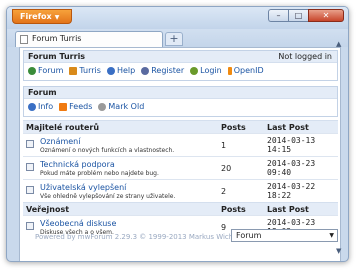 This screenshot has height=270, width=361. I want to click on forum-post-count: 1, so click(241, 145).